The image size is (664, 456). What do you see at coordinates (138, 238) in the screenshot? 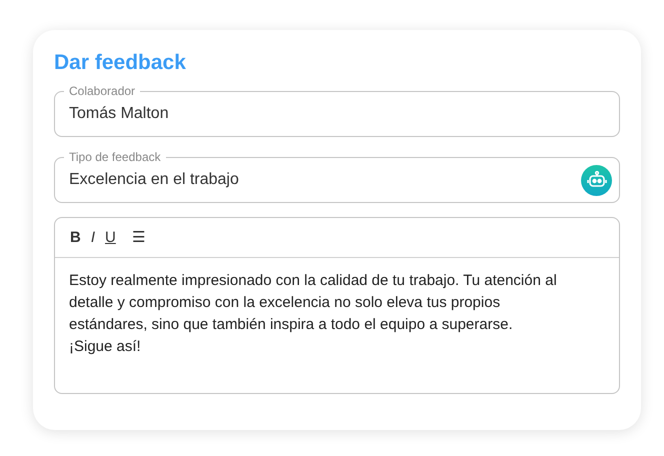
I see `list-button: ☰` at bounding box center [138, 238].